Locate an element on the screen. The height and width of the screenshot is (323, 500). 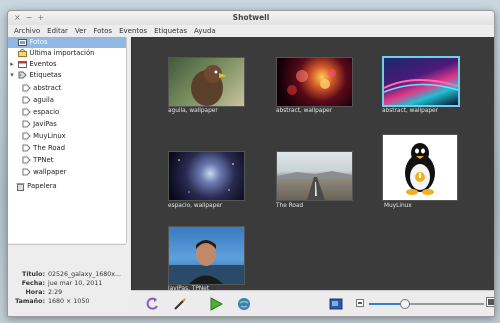
sidebar-tag-muylinux: MuyLinux is located at coordinates (44, 136).